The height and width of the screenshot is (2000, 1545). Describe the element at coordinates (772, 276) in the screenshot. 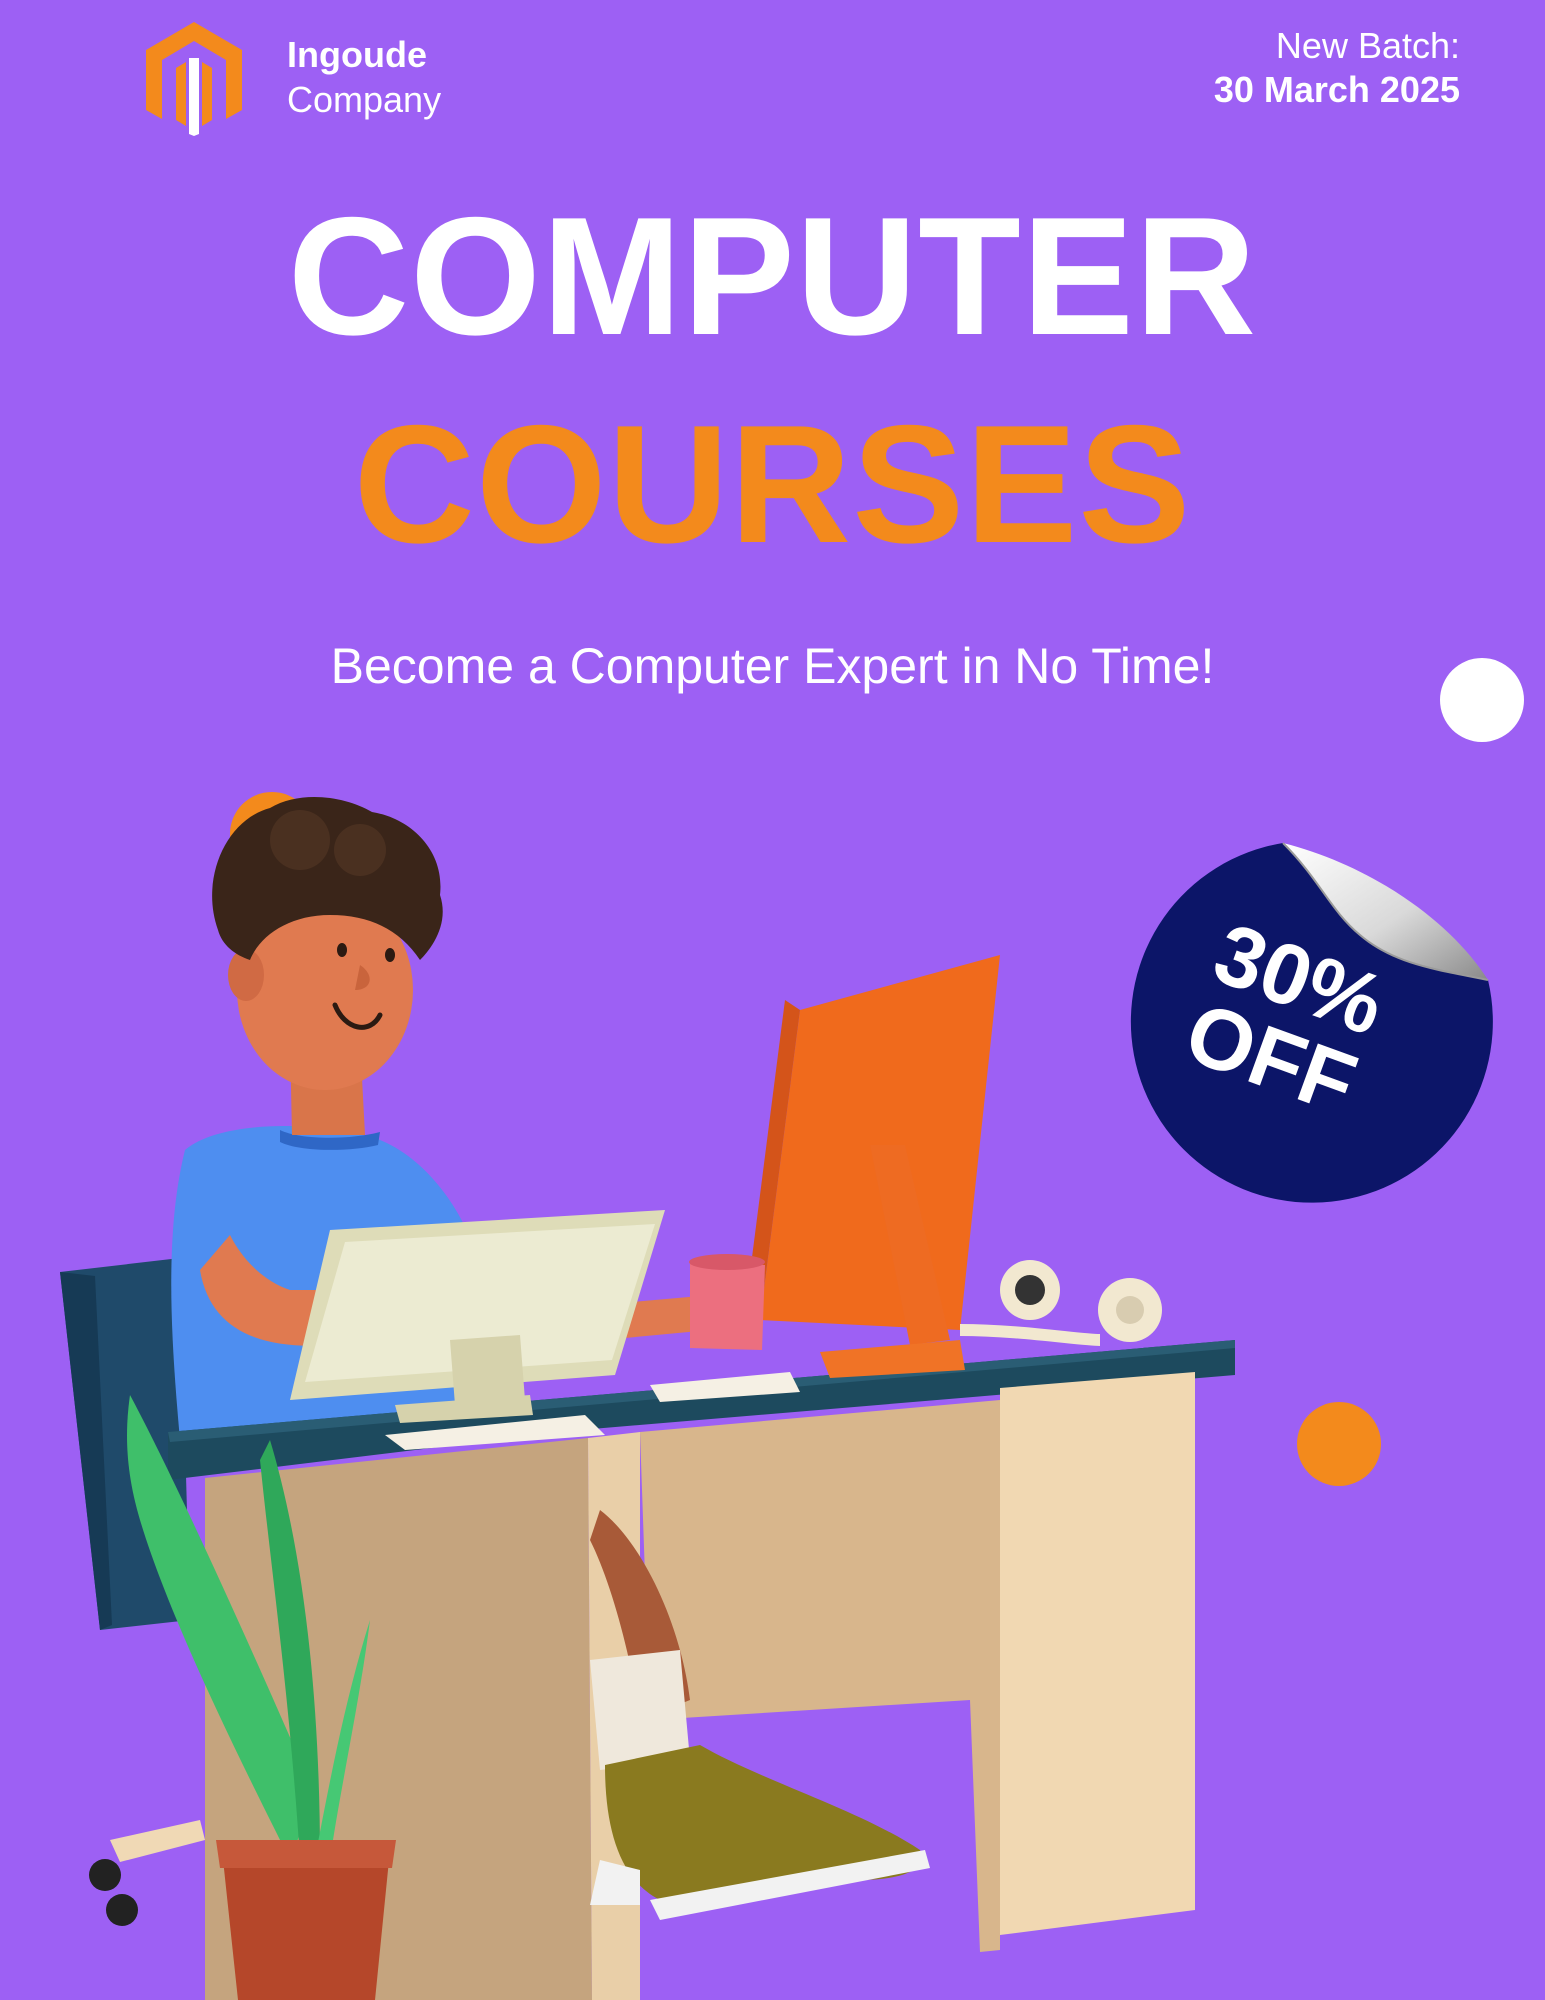

I see `headline-computer: COMPUTER` at that location.